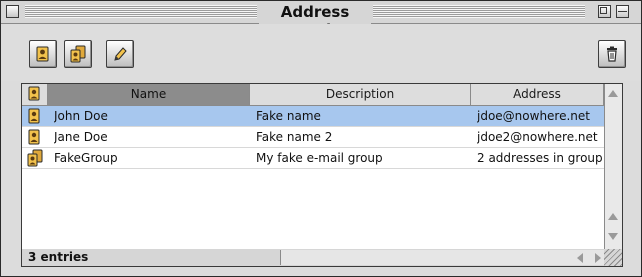 Image resolution: width=642 pixels, height=277 pixels. I want to click on group-icon, so click(35, 158).